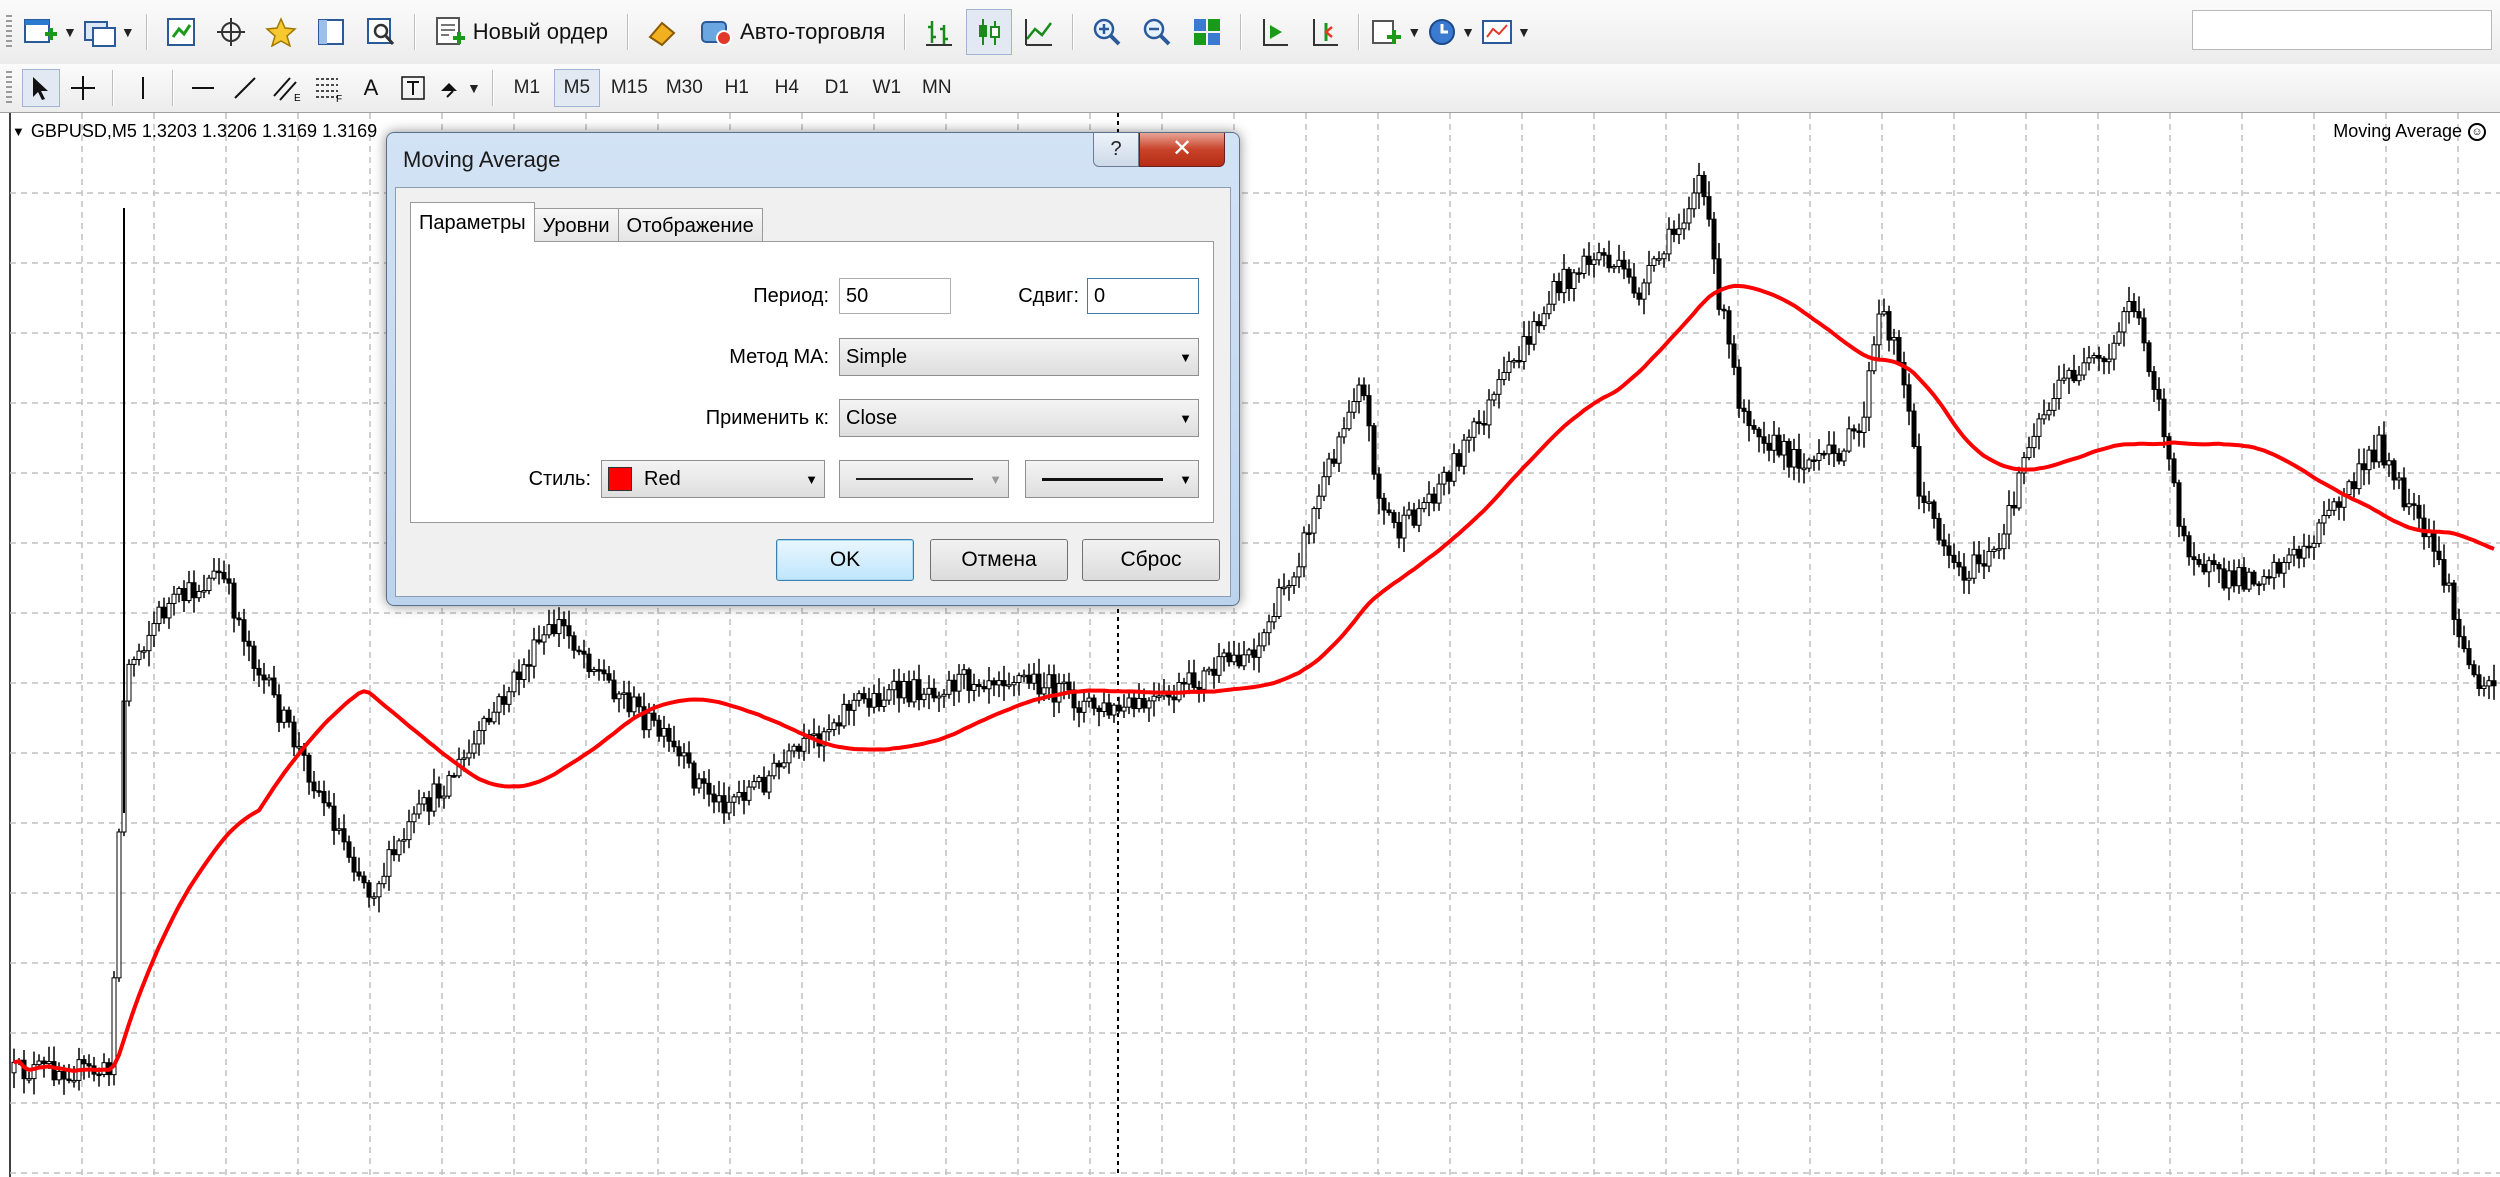 The width and height of the screenshot is (2500, 1177). Describe the element at coordinates (331, 32) in the screenshot. I see `terminal-button` at that location.